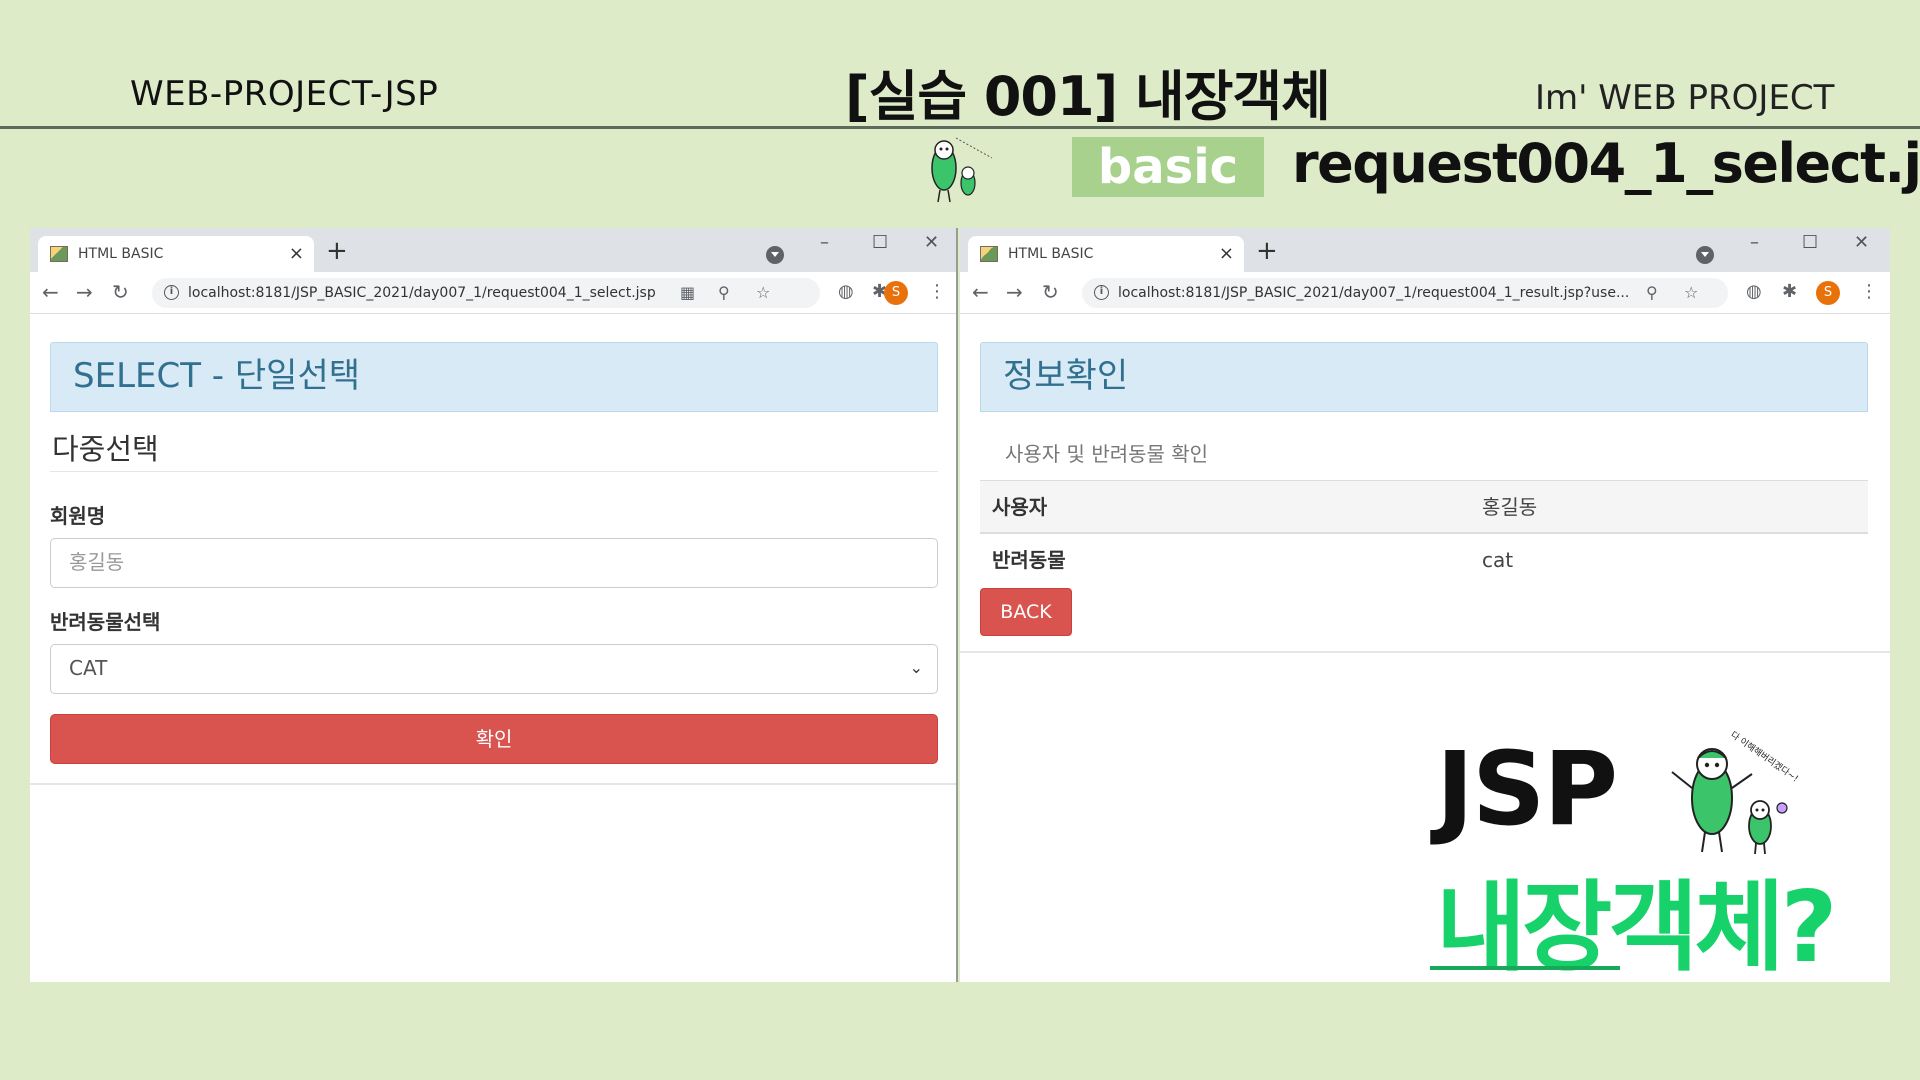 This screenshot has width=1920, height=1080. I want to click on mascot-speech: 다 이해해버리겠다~!, so click(1764, 756).